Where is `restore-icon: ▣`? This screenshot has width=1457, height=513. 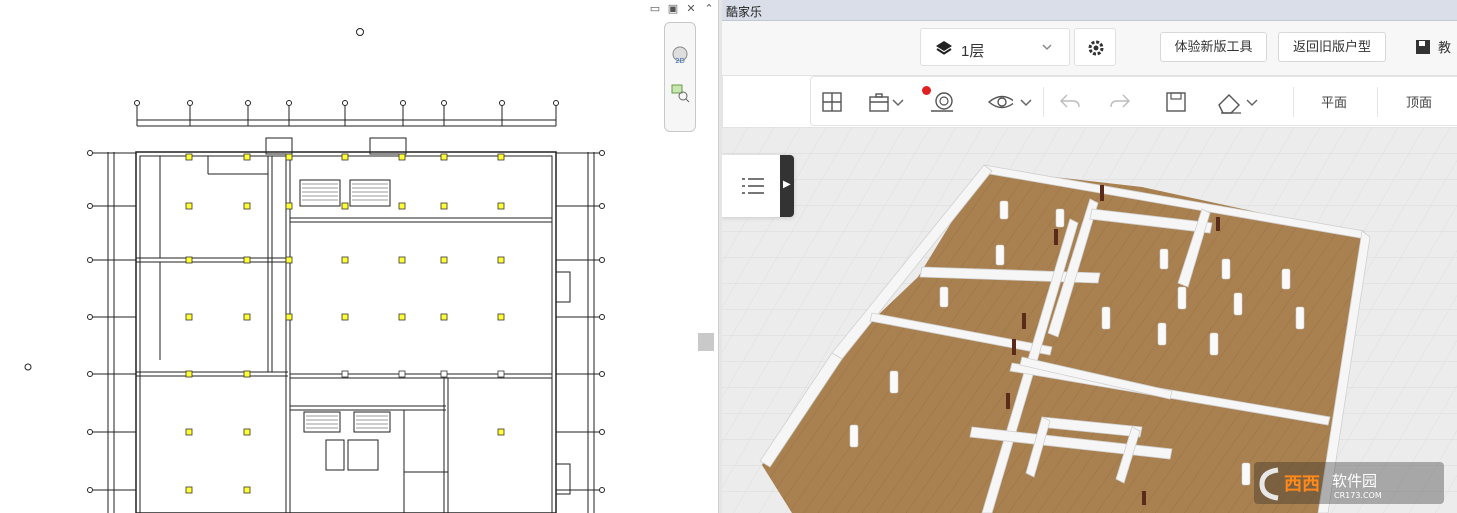
restore-icon: ▣ is located at coordinates (673, 9).